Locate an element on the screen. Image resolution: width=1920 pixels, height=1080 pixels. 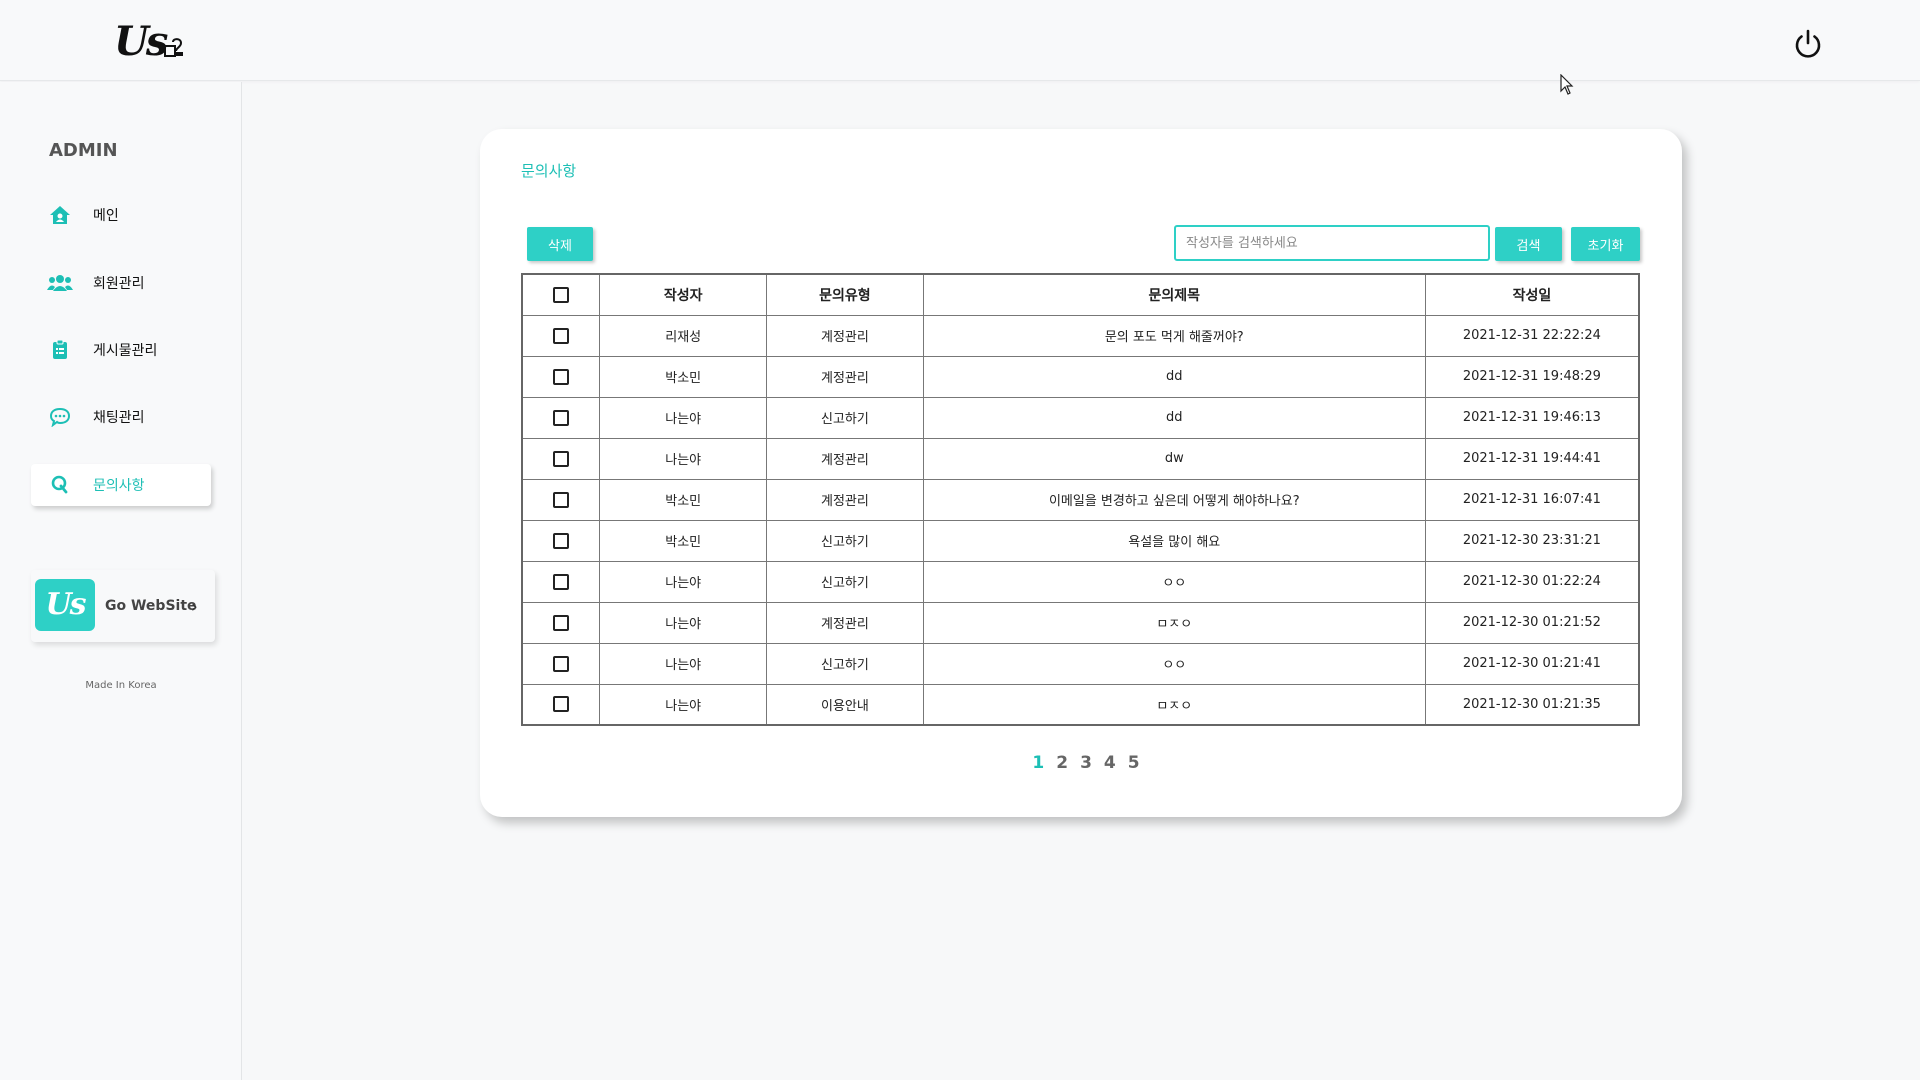
cell-date: 2021-12-31 22:22:24 is located at coordinates (1532, 335).